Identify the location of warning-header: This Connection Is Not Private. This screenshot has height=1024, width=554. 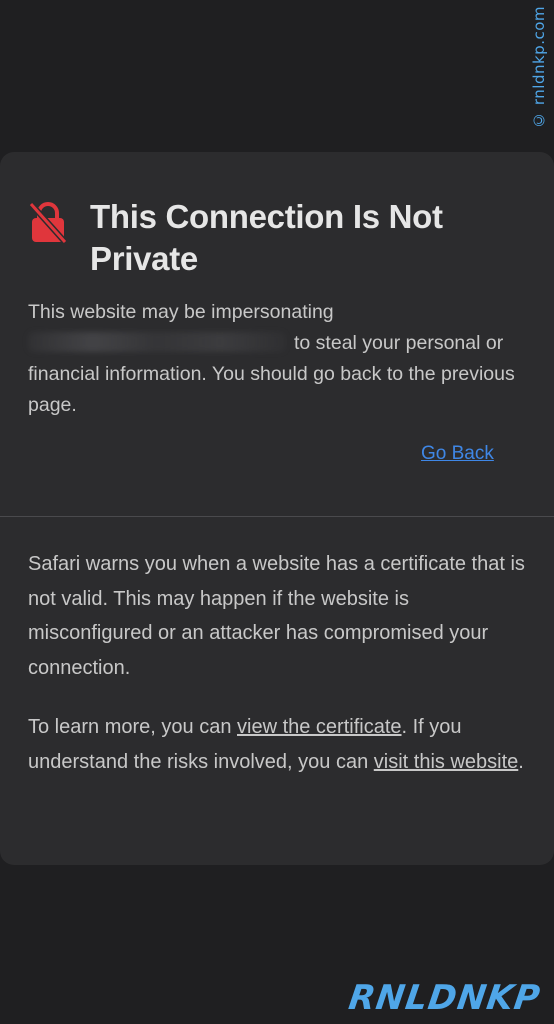
(270, 238).